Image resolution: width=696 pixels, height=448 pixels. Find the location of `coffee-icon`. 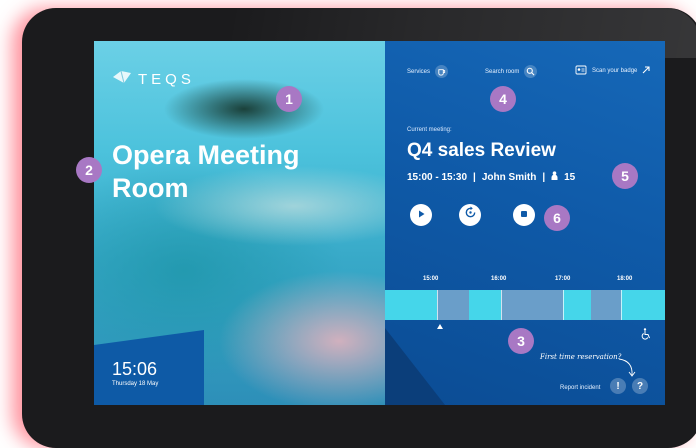

coffee-icon is located at coordinates (442, 71).